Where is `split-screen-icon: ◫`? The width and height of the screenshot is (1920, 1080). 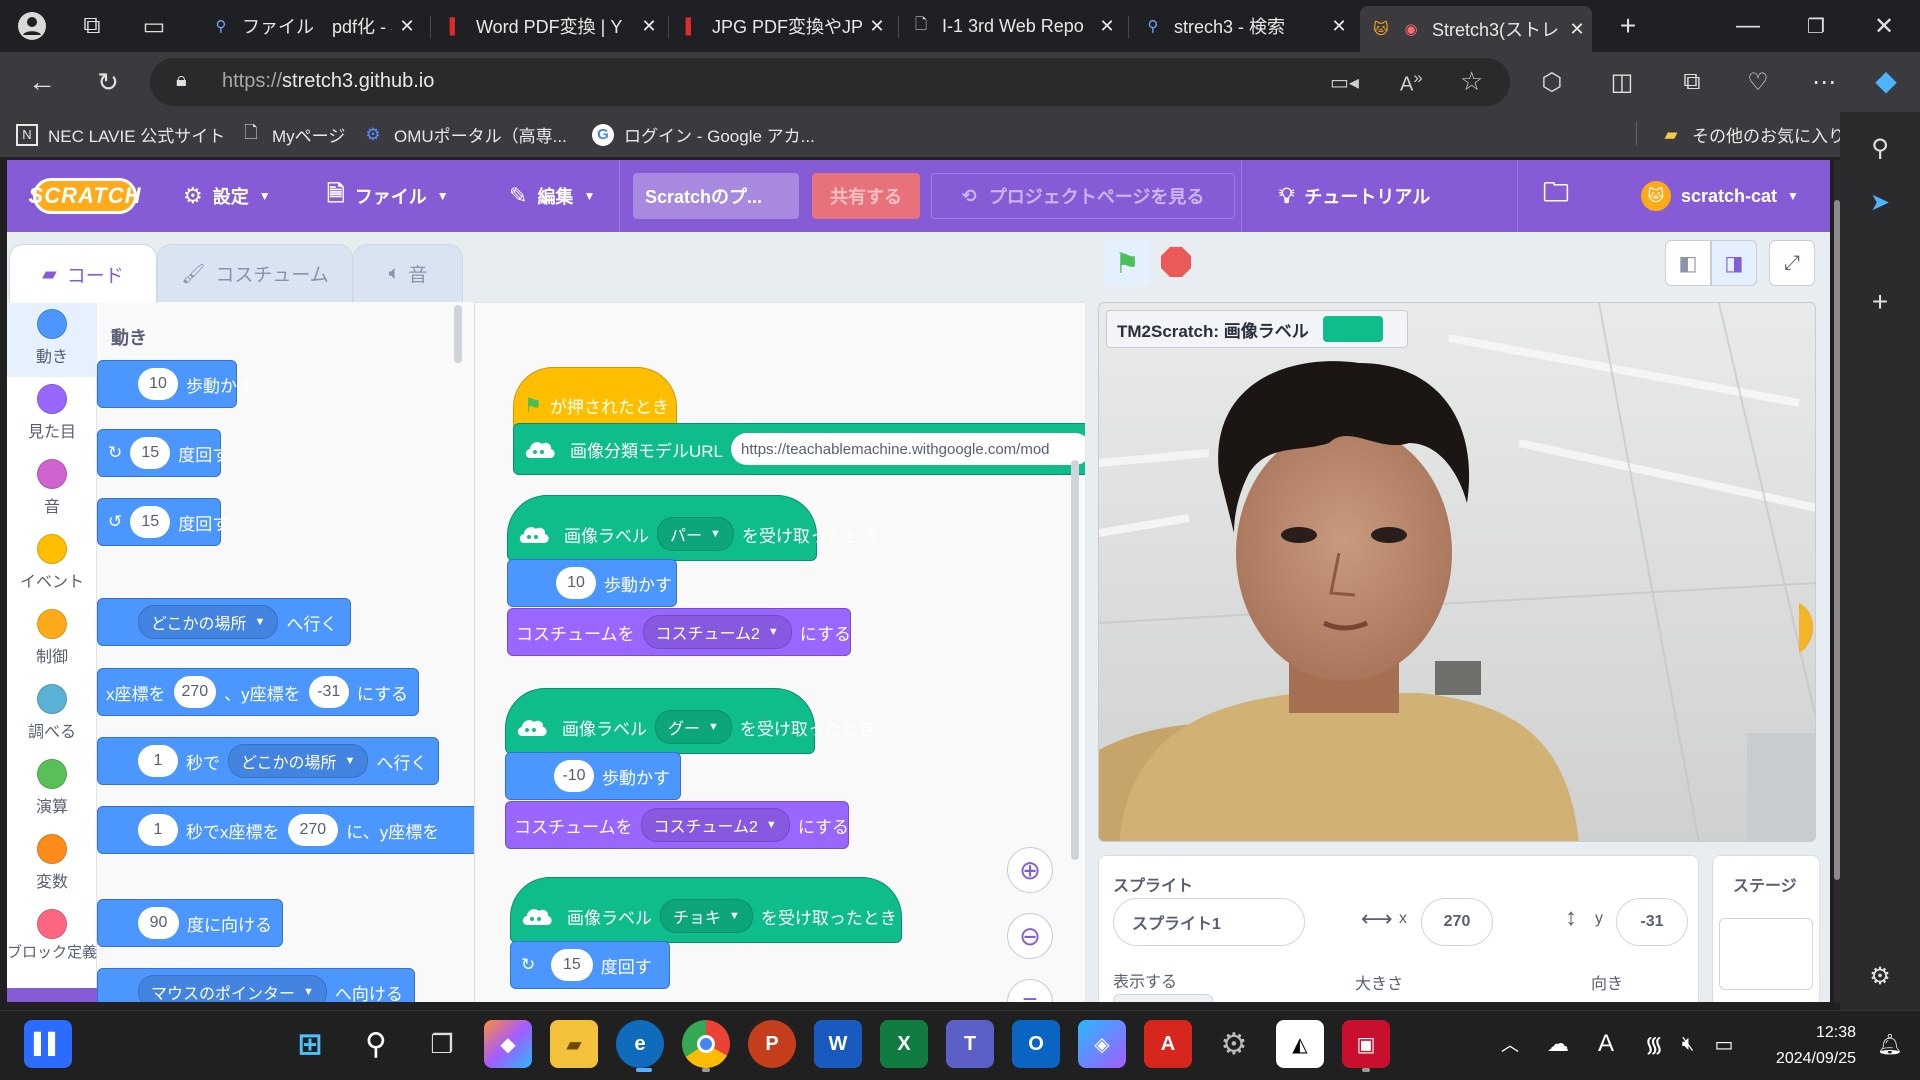 split-screen-icon: ◫ is located at coordinates (1622, 82).